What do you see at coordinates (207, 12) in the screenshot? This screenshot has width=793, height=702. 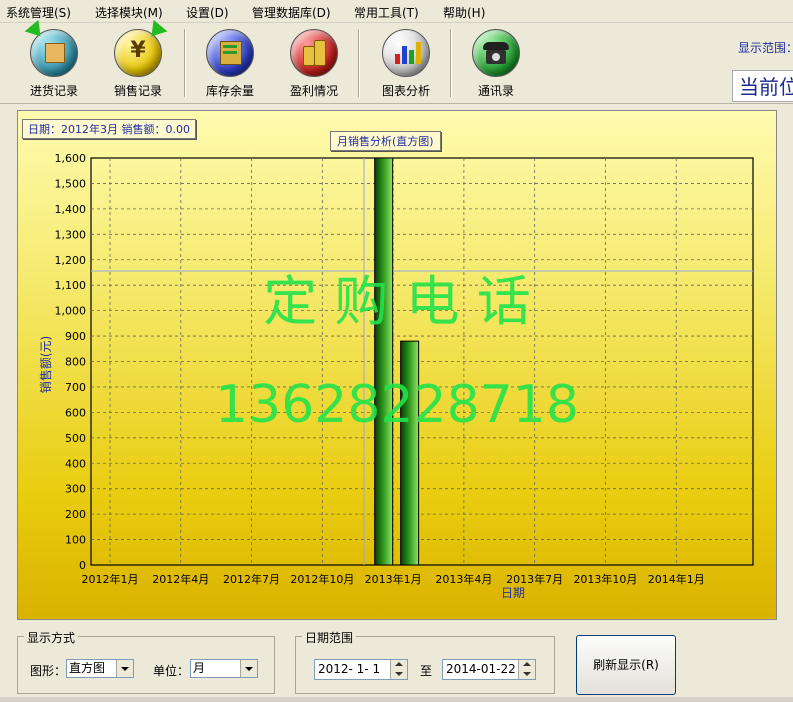 I see `menu-settings: 设置(D)` at bounding box center [207, 12].